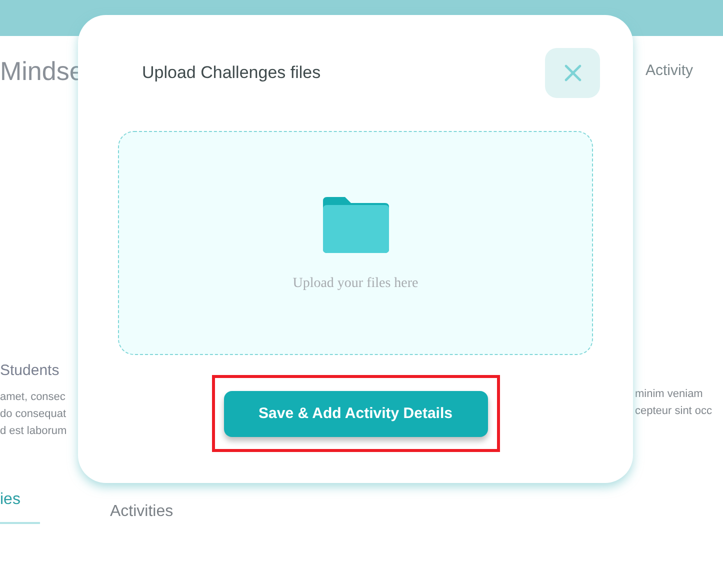 Image resolution: width=723 pixels, height=570 pixels. I want to click on body-text: do consequat, so click(34, 414).